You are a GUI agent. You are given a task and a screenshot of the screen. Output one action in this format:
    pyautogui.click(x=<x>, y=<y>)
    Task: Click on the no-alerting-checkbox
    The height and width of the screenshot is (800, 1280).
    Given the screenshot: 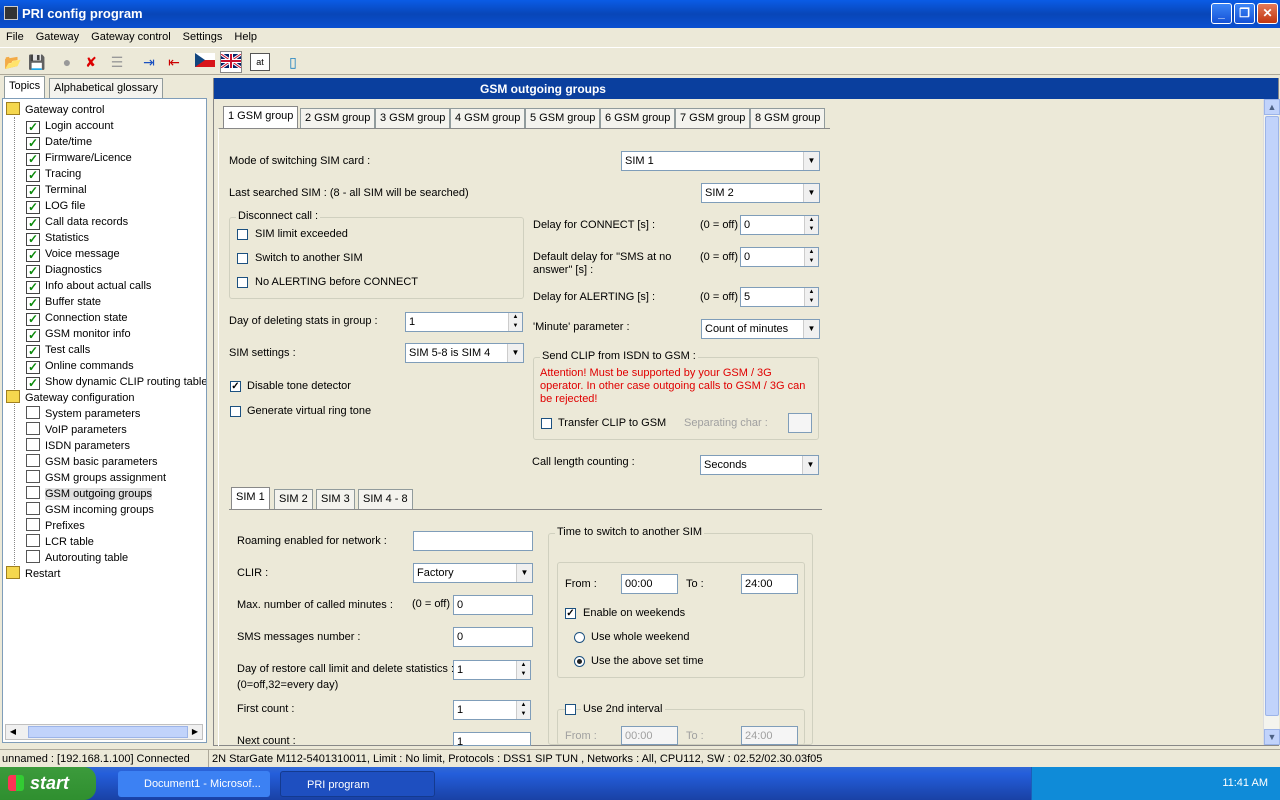 What is the action you would take?
    pyautogui.click(x=242, y=282)
    